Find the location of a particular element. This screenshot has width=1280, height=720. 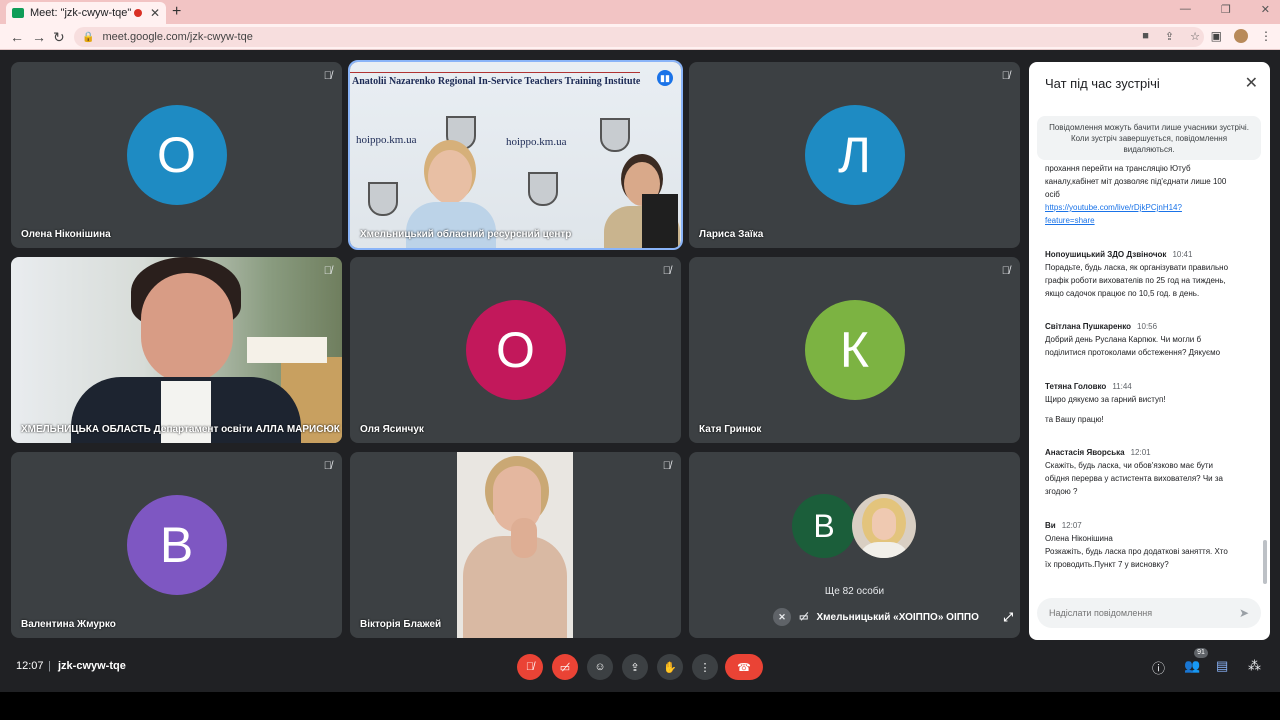

mic-toggle-button: 🎙̸ is located at coordinates (530, 667).